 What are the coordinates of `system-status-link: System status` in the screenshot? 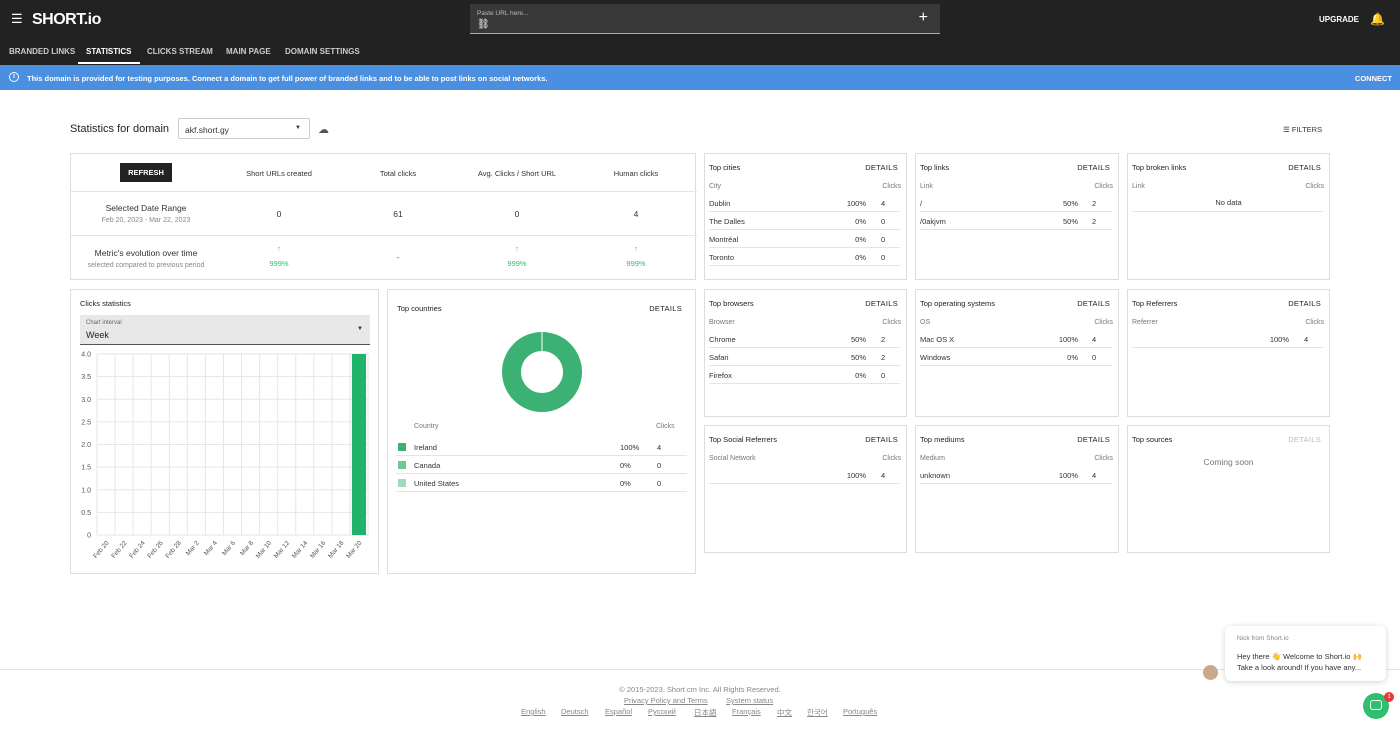 It's located at (749, 700).